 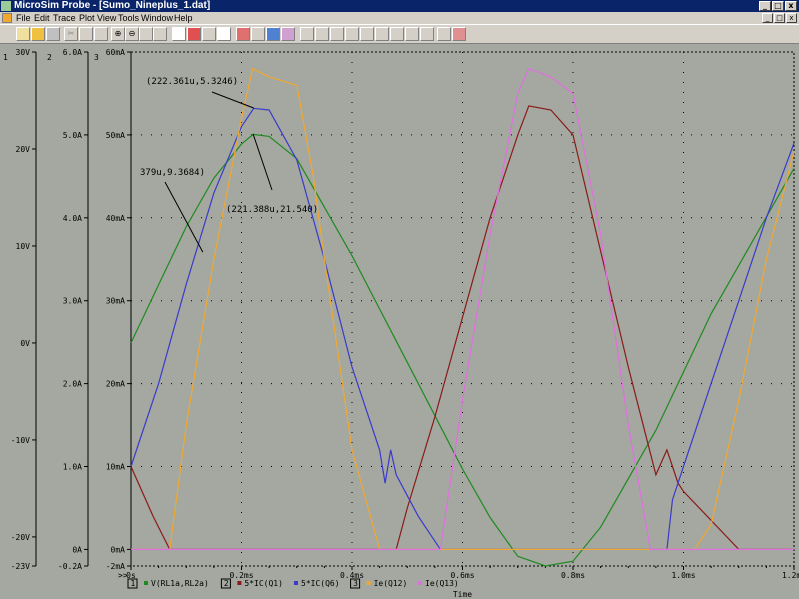 I want to click on legend-label: 5*IC(Q1), so click(x=263, y=583).